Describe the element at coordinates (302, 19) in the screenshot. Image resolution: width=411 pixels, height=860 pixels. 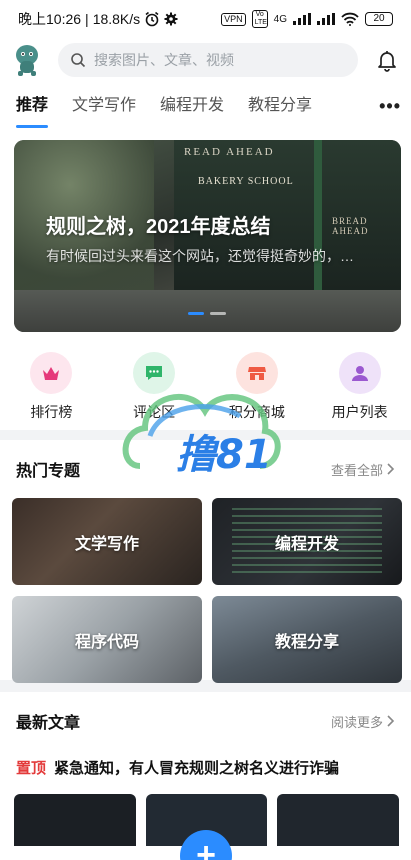
I see `signal-icon` at that location.